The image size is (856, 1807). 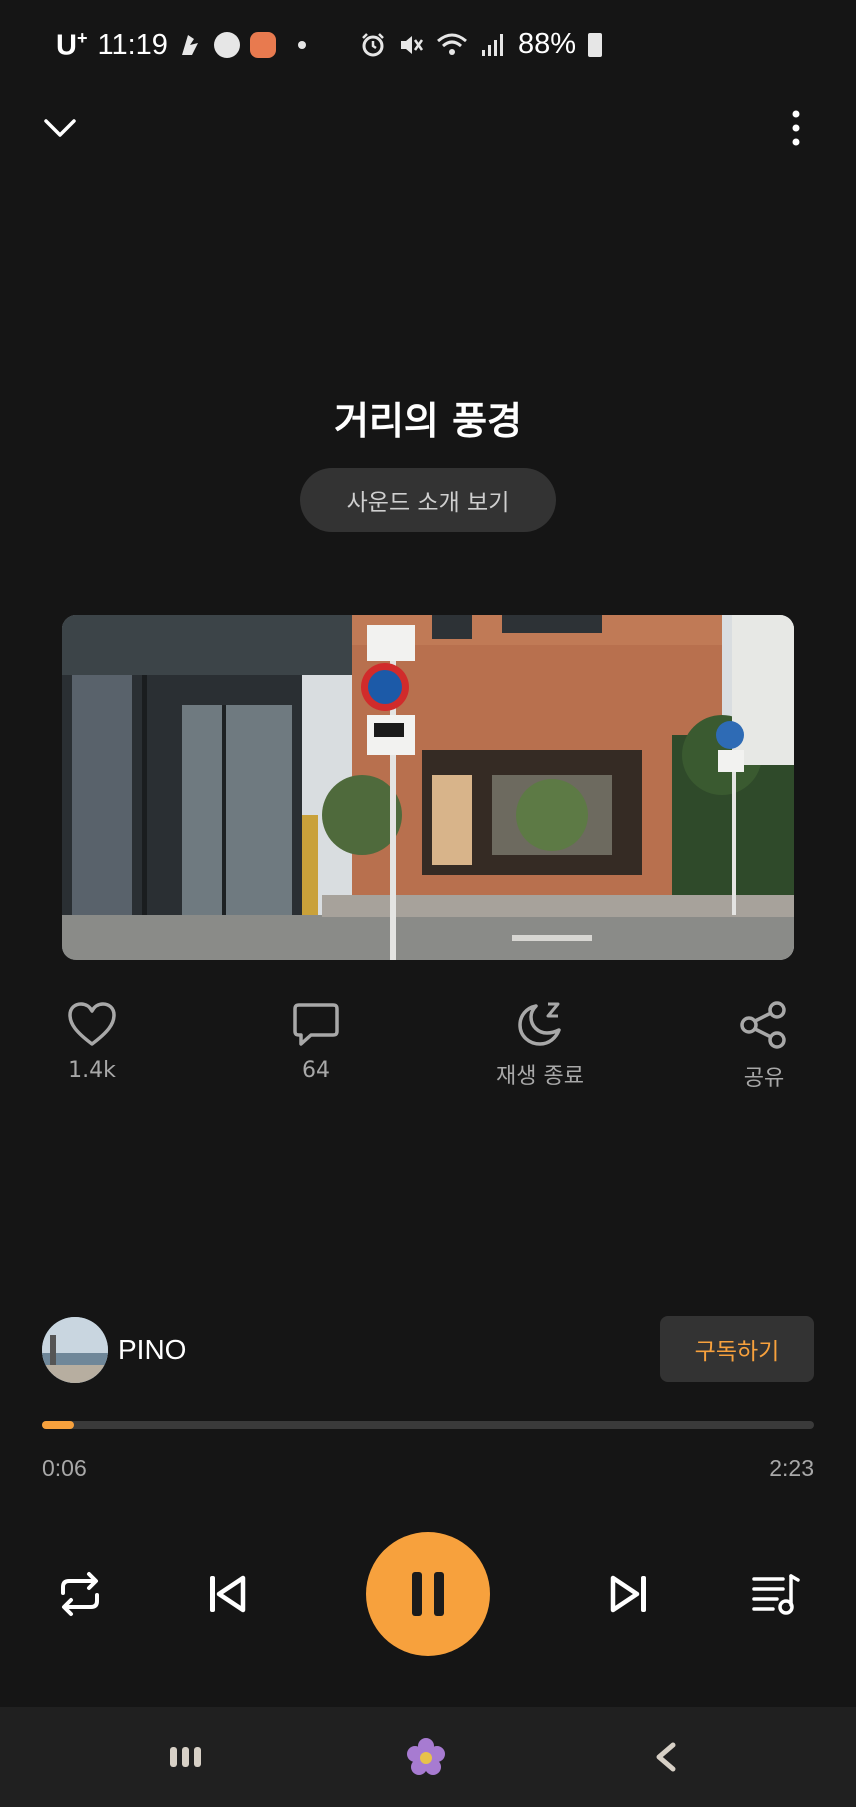 I want to click on back-button, so click(x=666, y=1757).